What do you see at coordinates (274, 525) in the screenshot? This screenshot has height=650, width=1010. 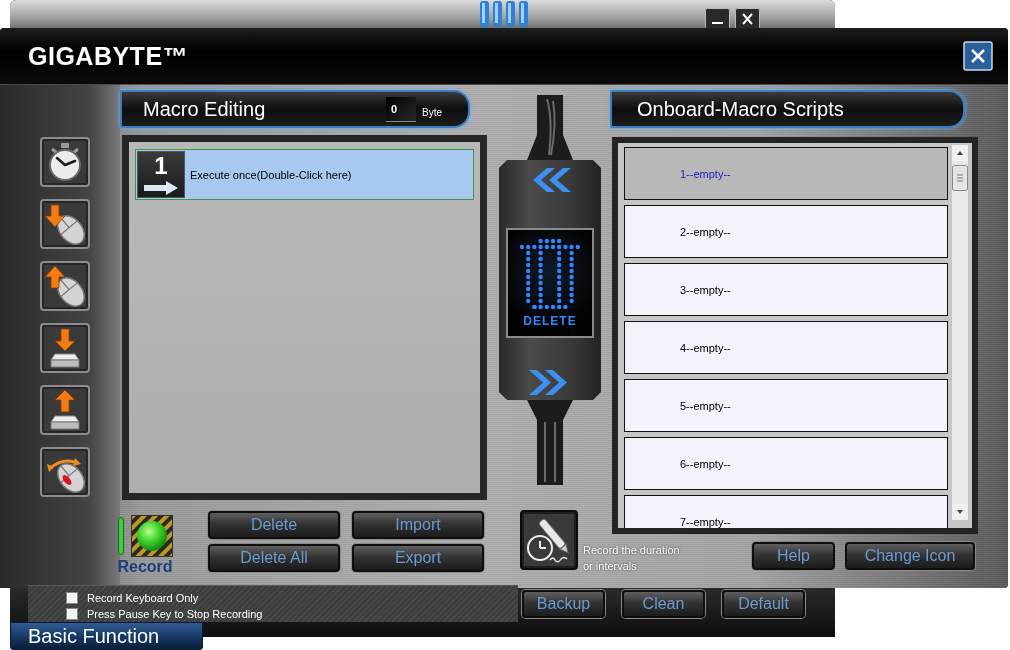 I see `delete-button: Delete` at bounding box center [274, 525].